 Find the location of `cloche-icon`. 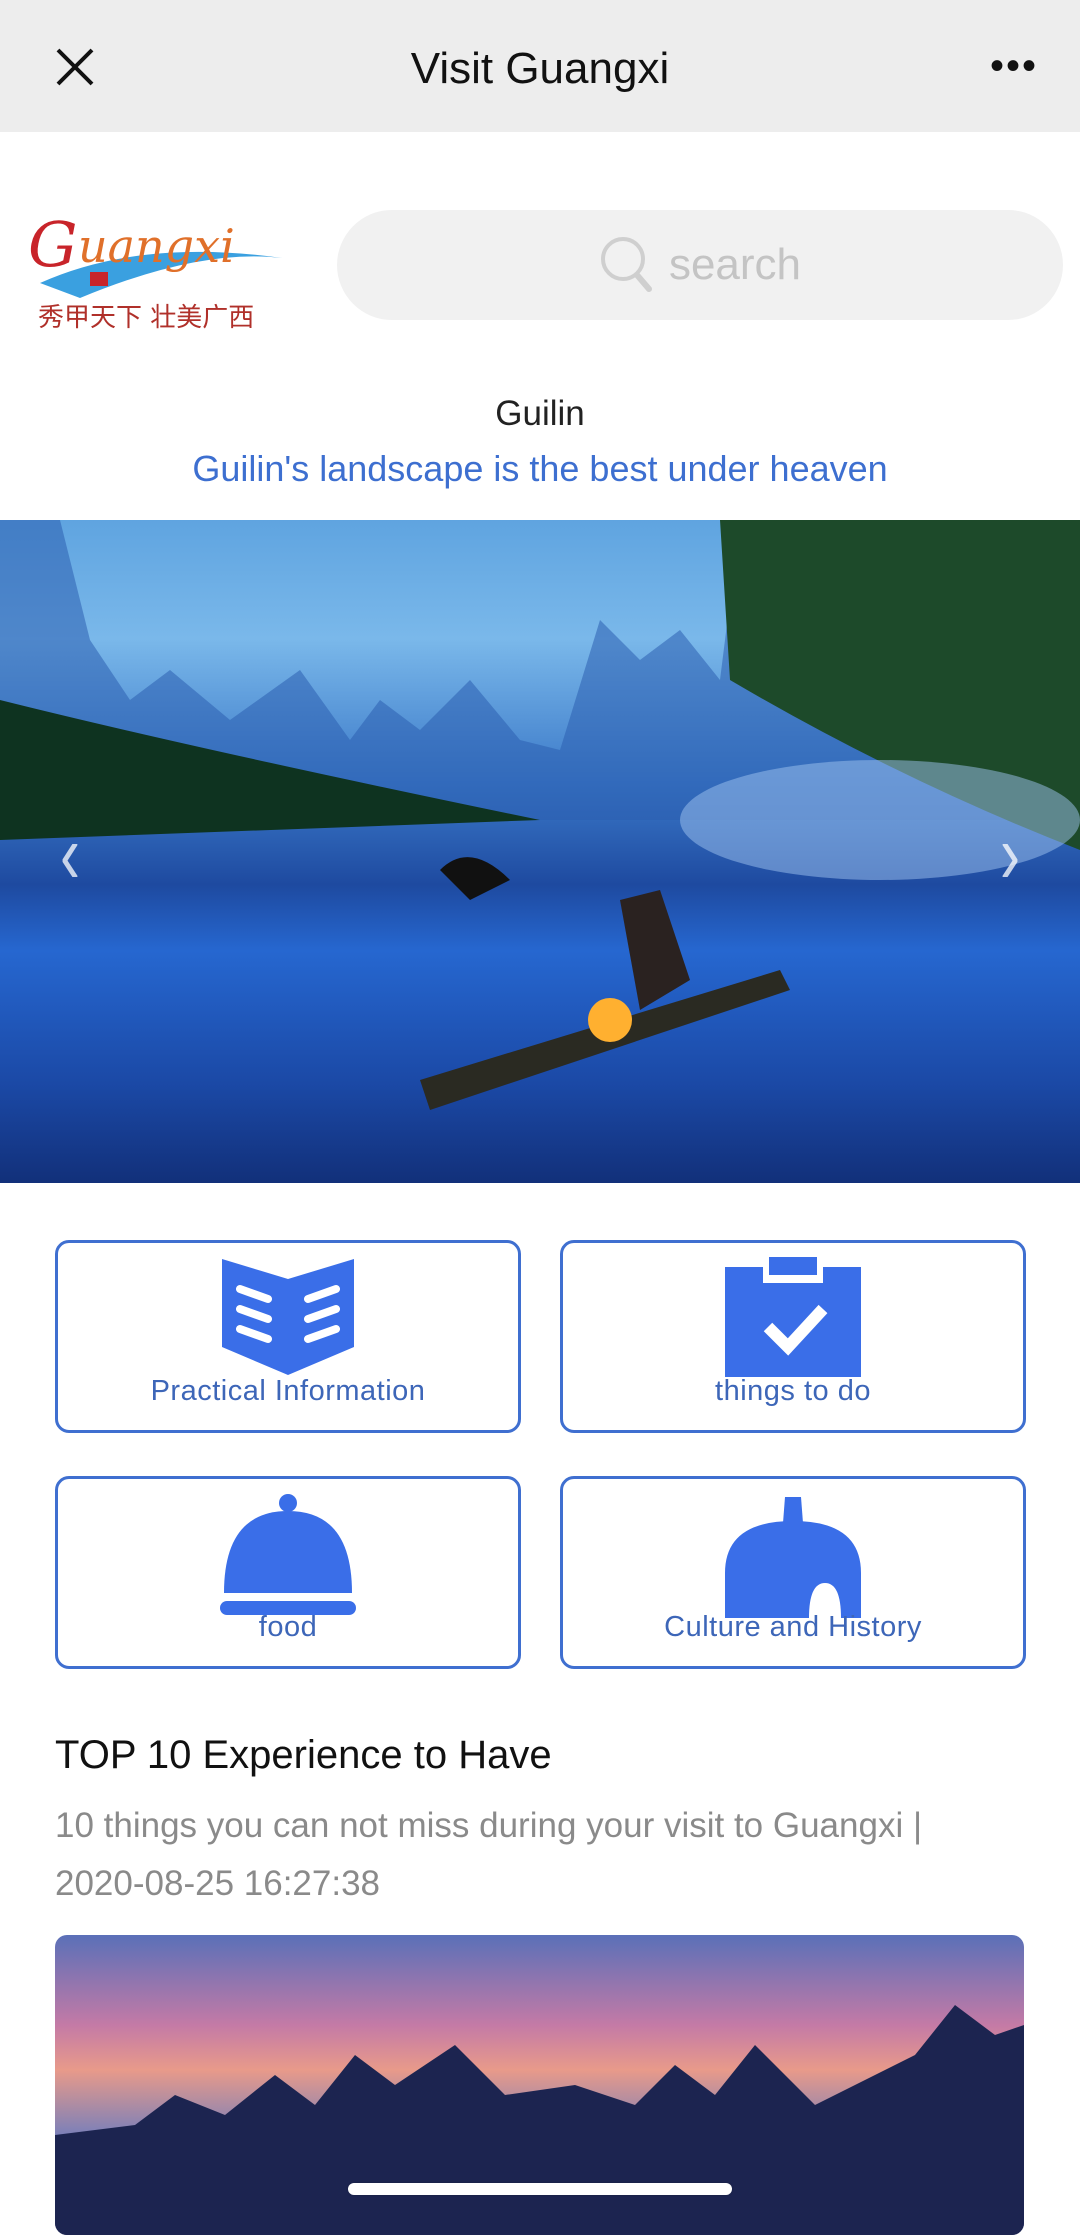

cloche-icon is located at coordinates (288, 1554).